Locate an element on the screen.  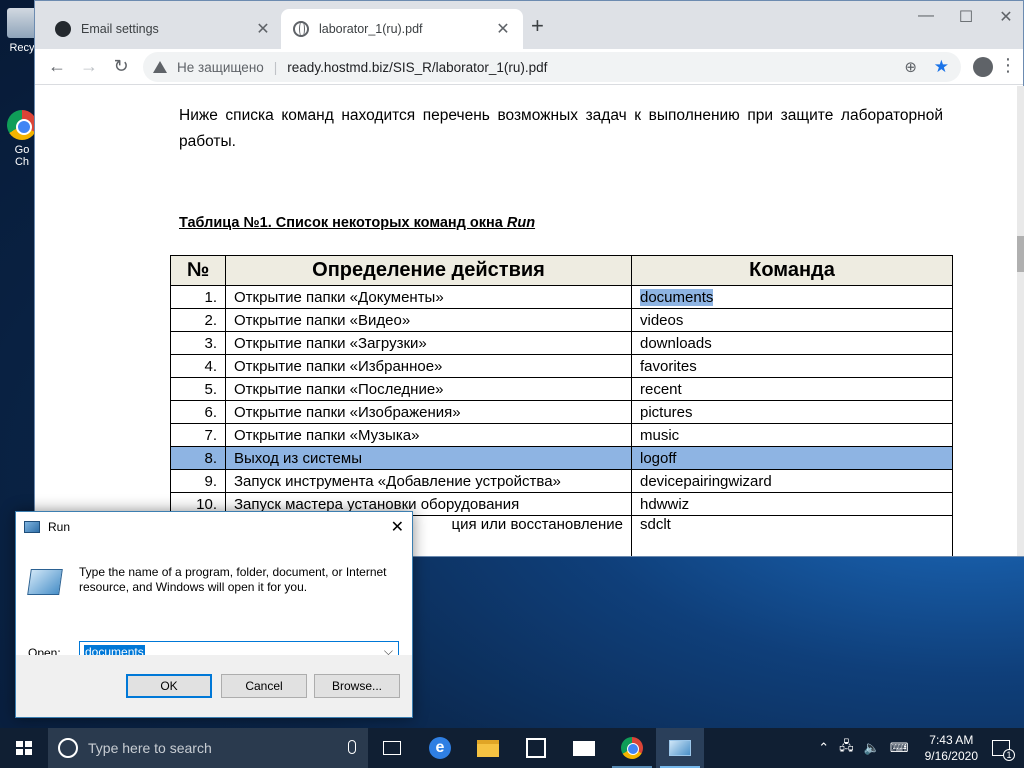
new-tab-button: + is located at coordinates (537, 26).